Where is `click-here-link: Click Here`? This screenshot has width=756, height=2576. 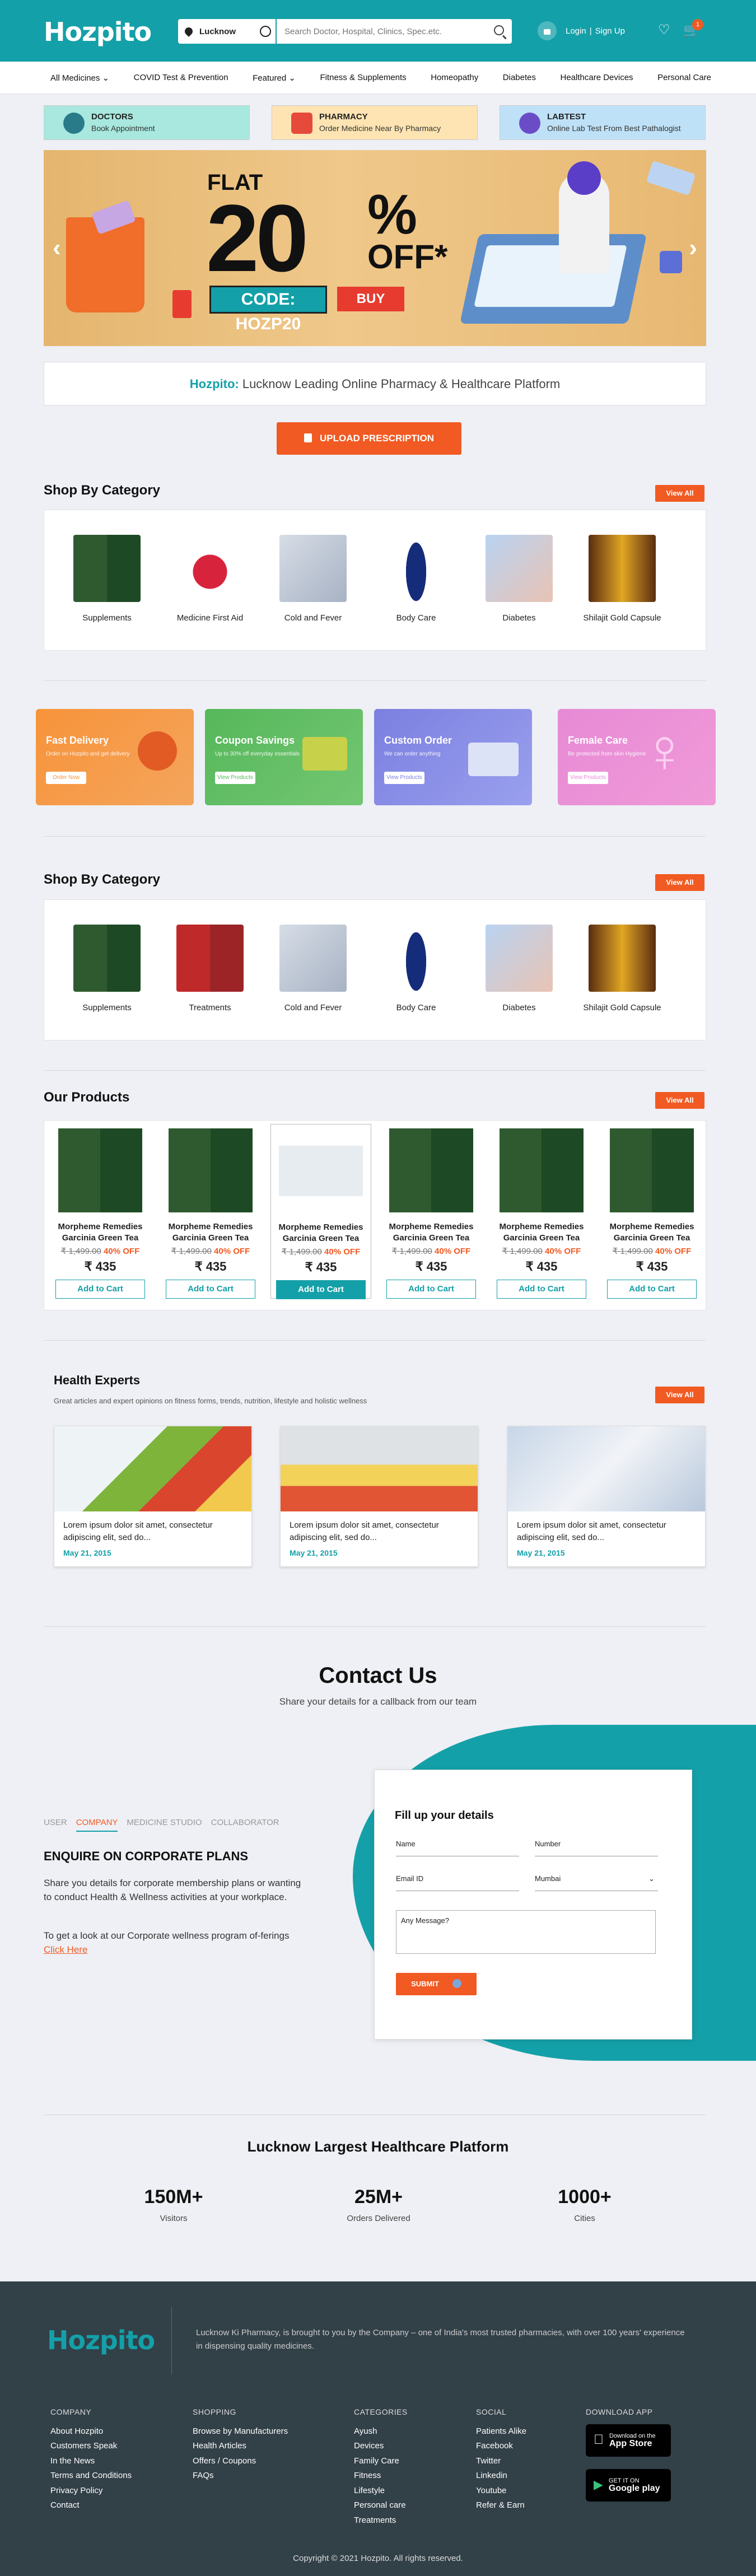 click-here-link: Click Here is located at coordinates (66, 1950).